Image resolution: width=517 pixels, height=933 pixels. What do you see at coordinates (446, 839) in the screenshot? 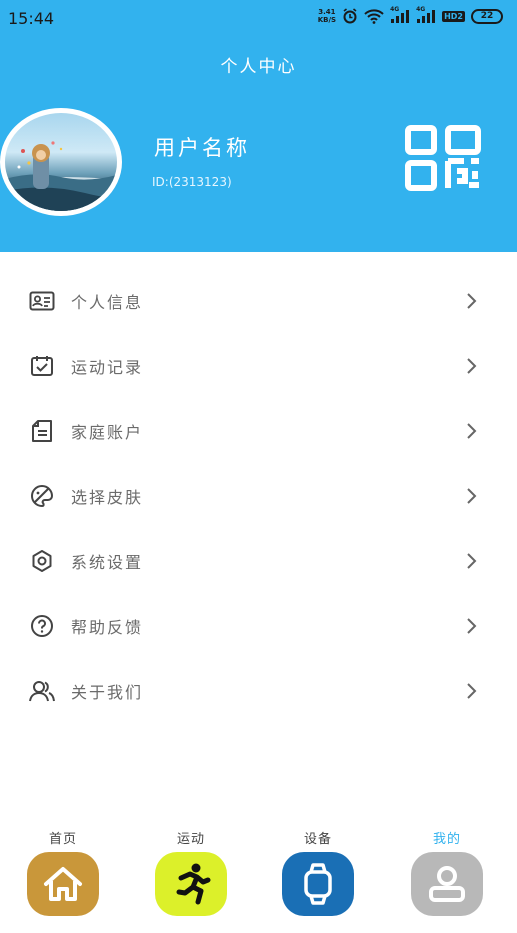
I see `tab-label: 我的` at bounding box center [446, 839].